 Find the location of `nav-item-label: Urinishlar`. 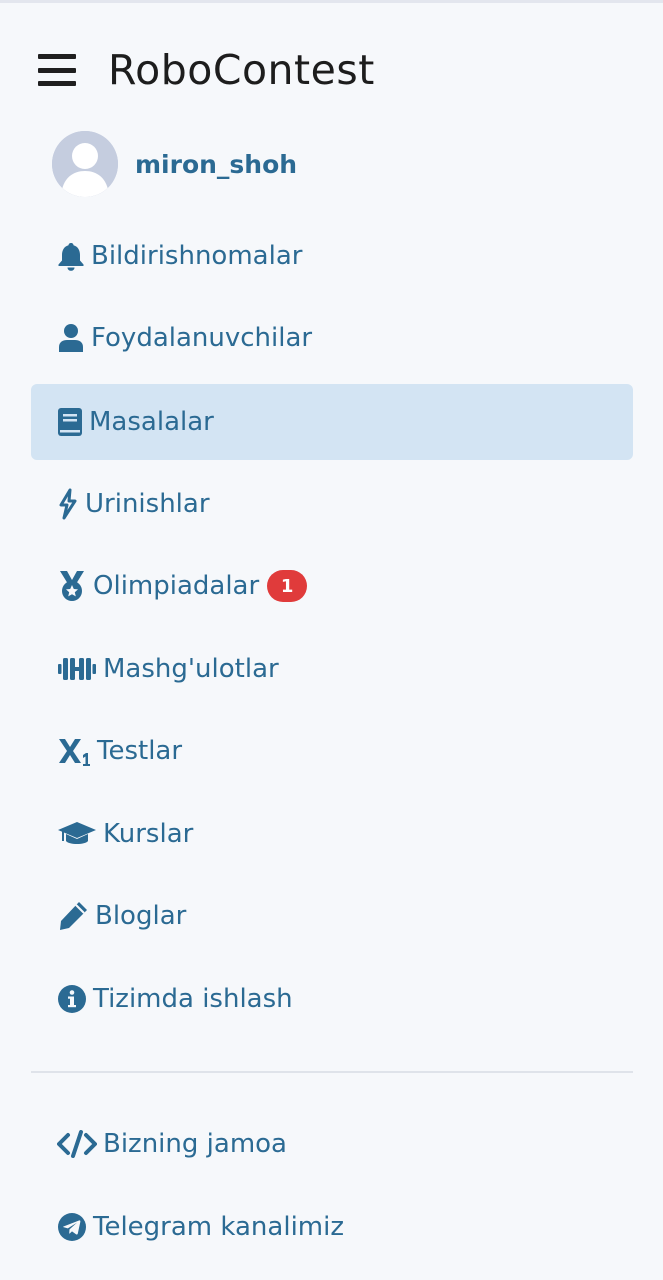

nav-item-label: Urinishlar is located at coordinates (147, 504).